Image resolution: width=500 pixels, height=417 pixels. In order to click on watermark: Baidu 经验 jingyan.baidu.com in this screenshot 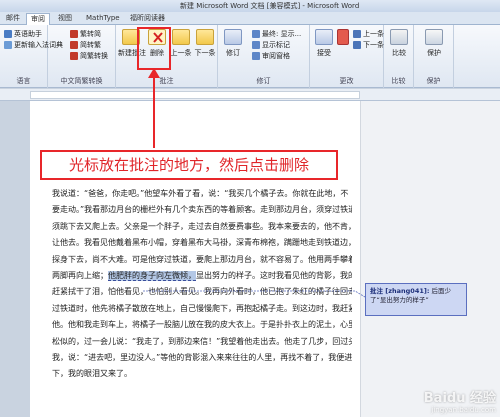, I will do `click(460, 400)`.